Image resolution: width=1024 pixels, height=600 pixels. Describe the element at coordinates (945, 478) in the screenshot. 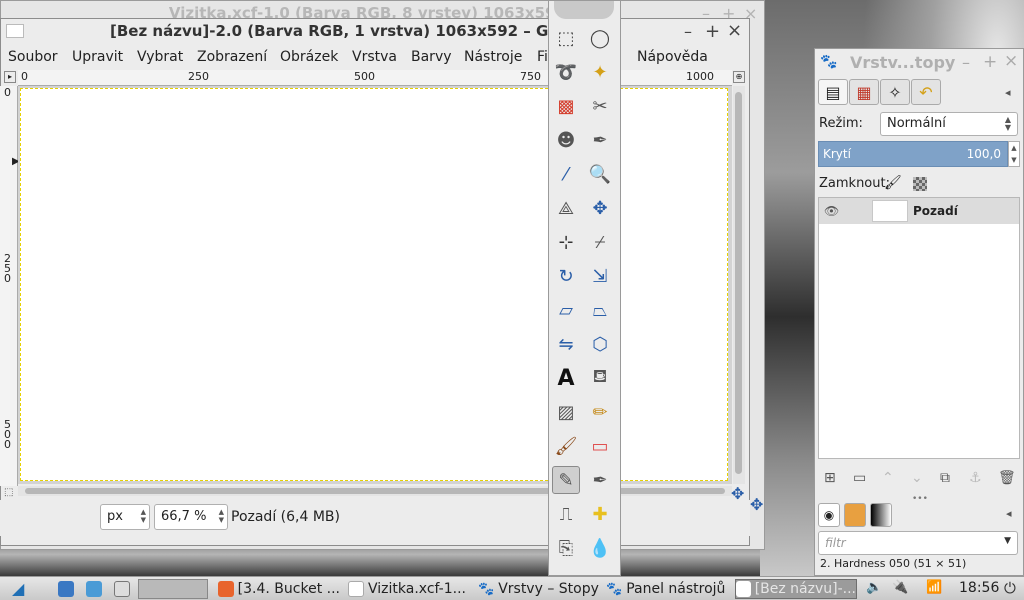

I see `duplicate-layer-icon: ⧉` at that location.